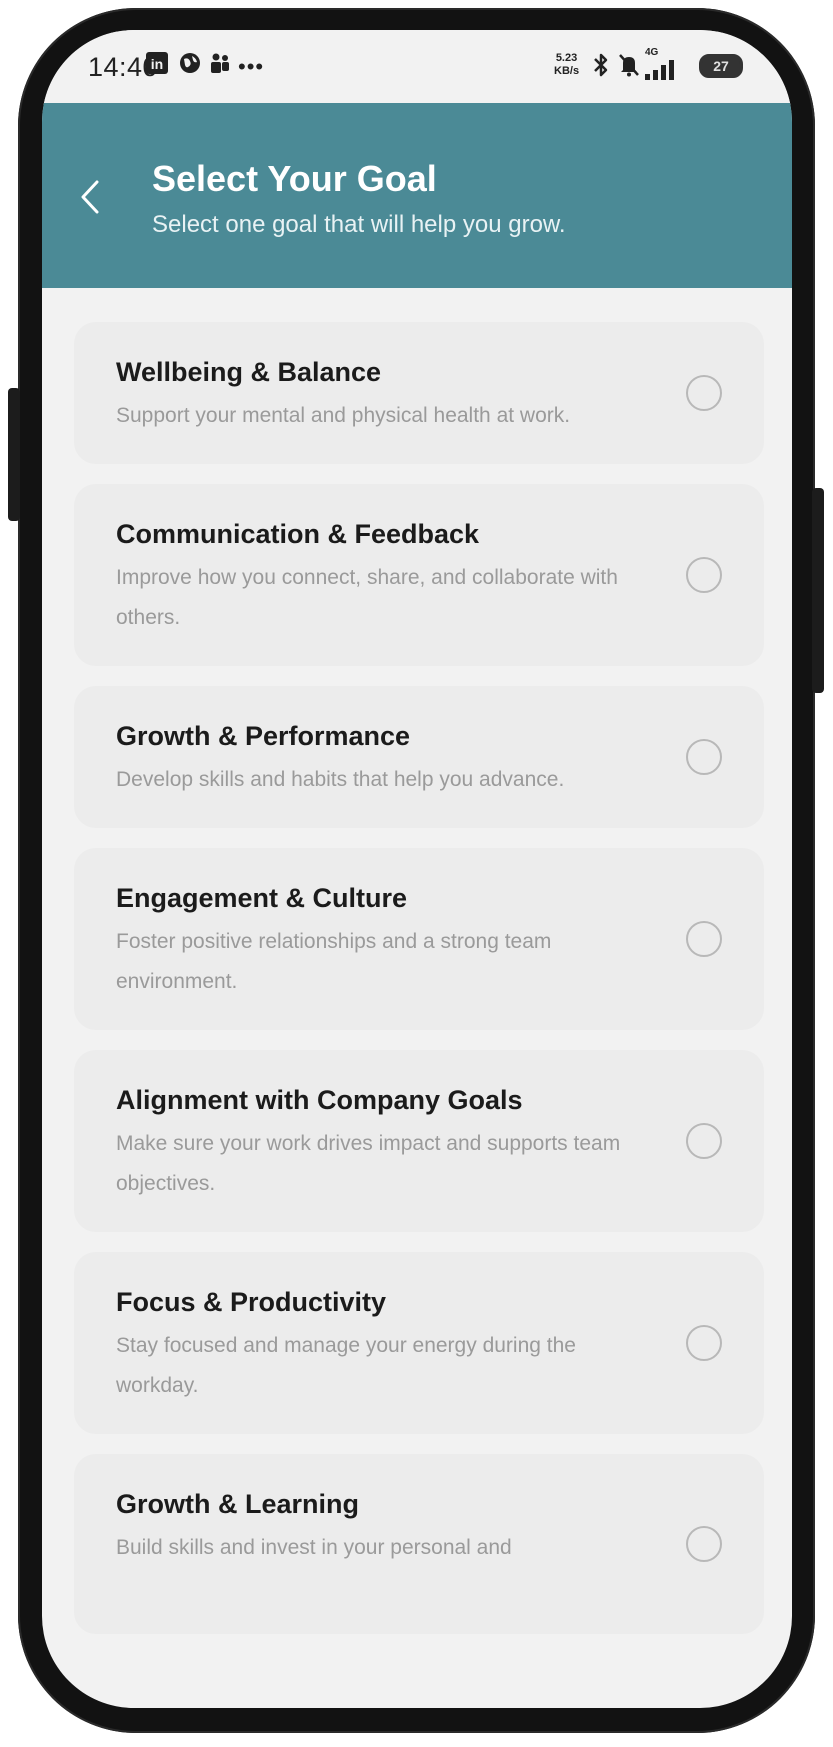 This screenshot has height=1747, width=833. I want to click on goal-title: Communication & Feedback, so click(298, 534).